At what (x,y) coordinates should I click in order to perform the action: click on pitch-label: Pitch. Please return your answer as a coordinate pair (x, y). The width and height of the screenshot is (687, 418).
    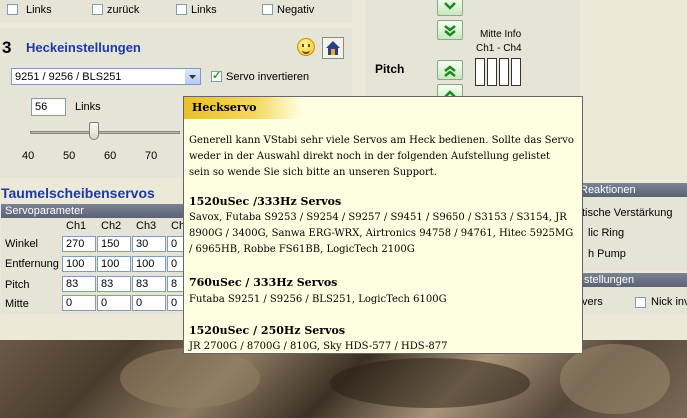
    Looking at the image, I should click on (390, 69).